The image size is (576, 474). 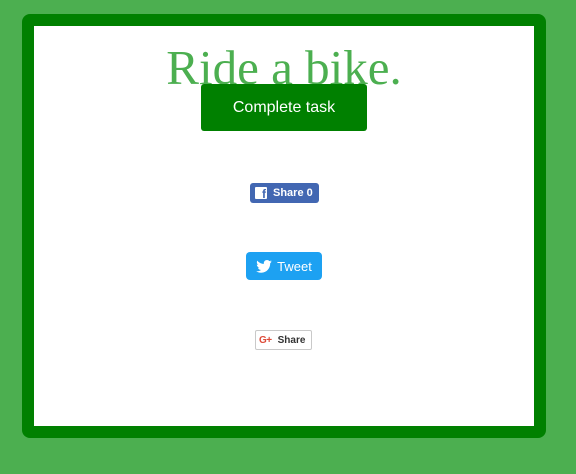 I want to click on google-plus-share-button: G+ Share, so click(x=283, y=340).